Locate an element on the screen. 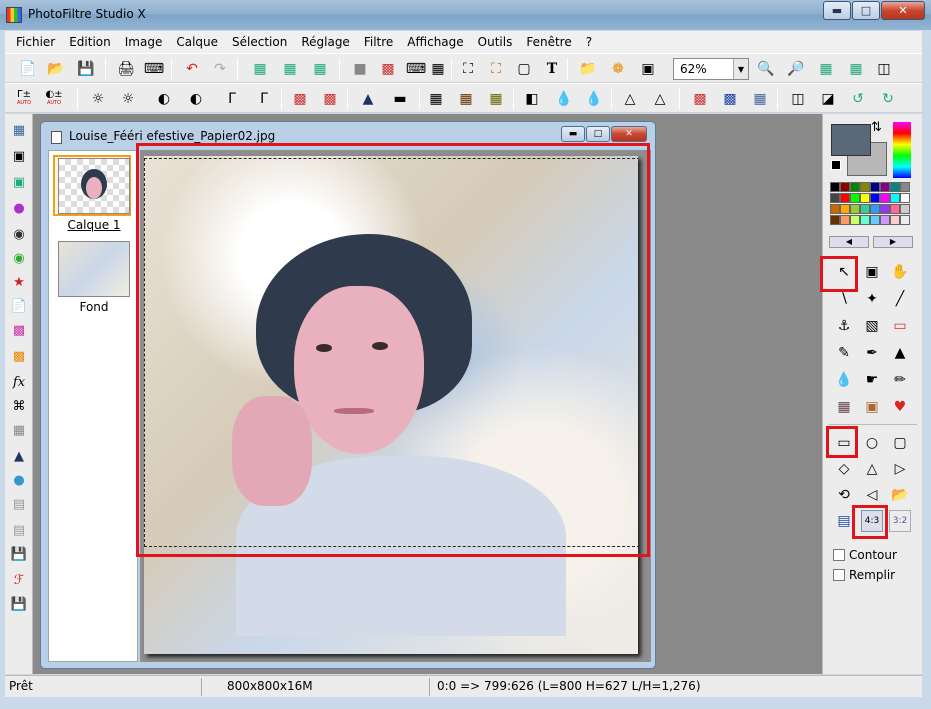 Image resolution: width=931 pixels, height=709 pixels. script-icon: ℱ is located at coordinates (19, 580).